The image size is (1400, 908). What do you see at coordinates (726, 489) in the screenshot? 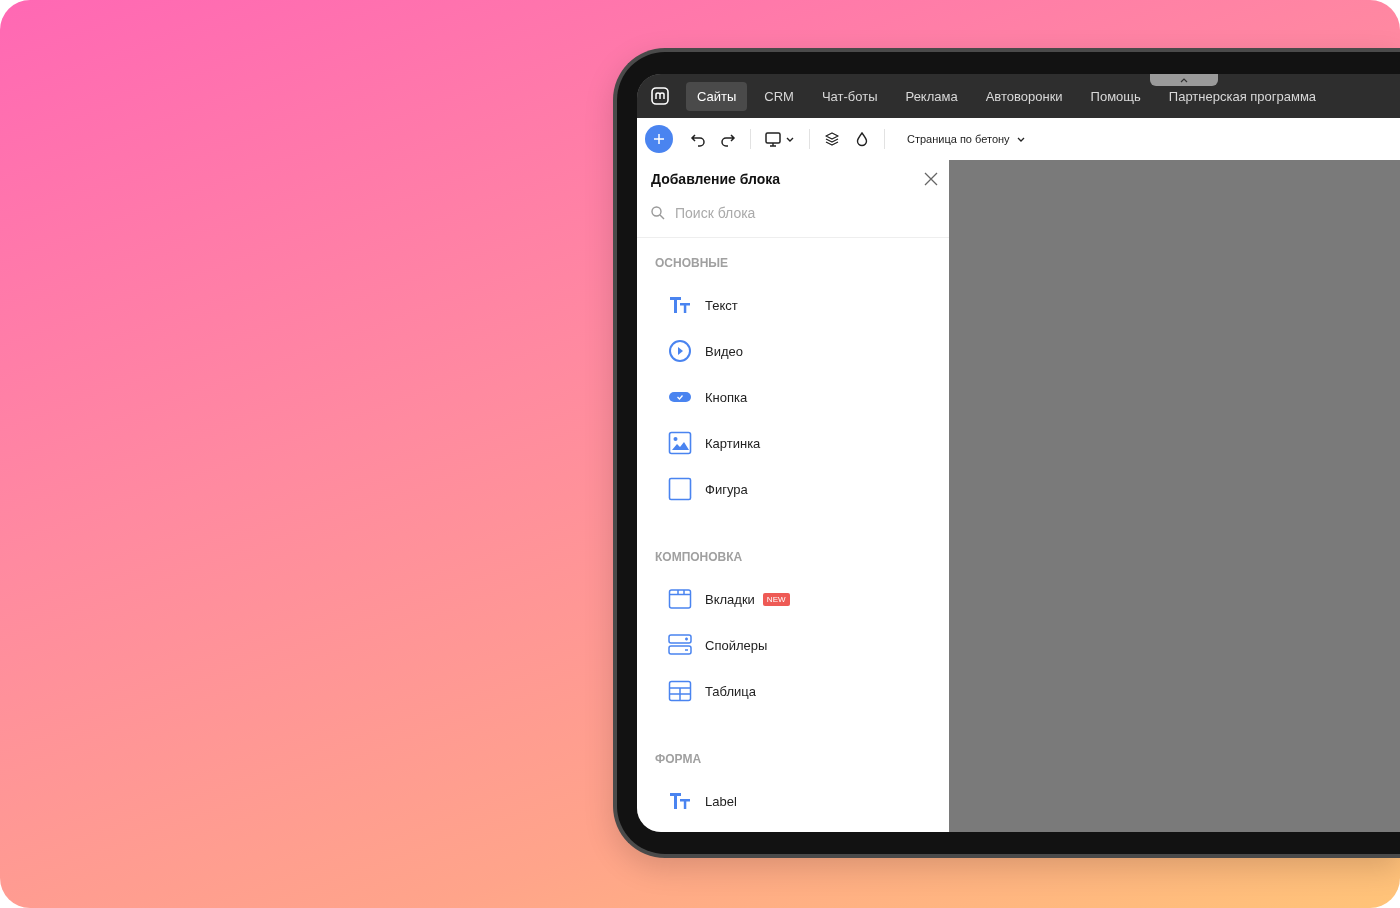
I see `block-type-label: Фигура` at bounding box center [726, 489].